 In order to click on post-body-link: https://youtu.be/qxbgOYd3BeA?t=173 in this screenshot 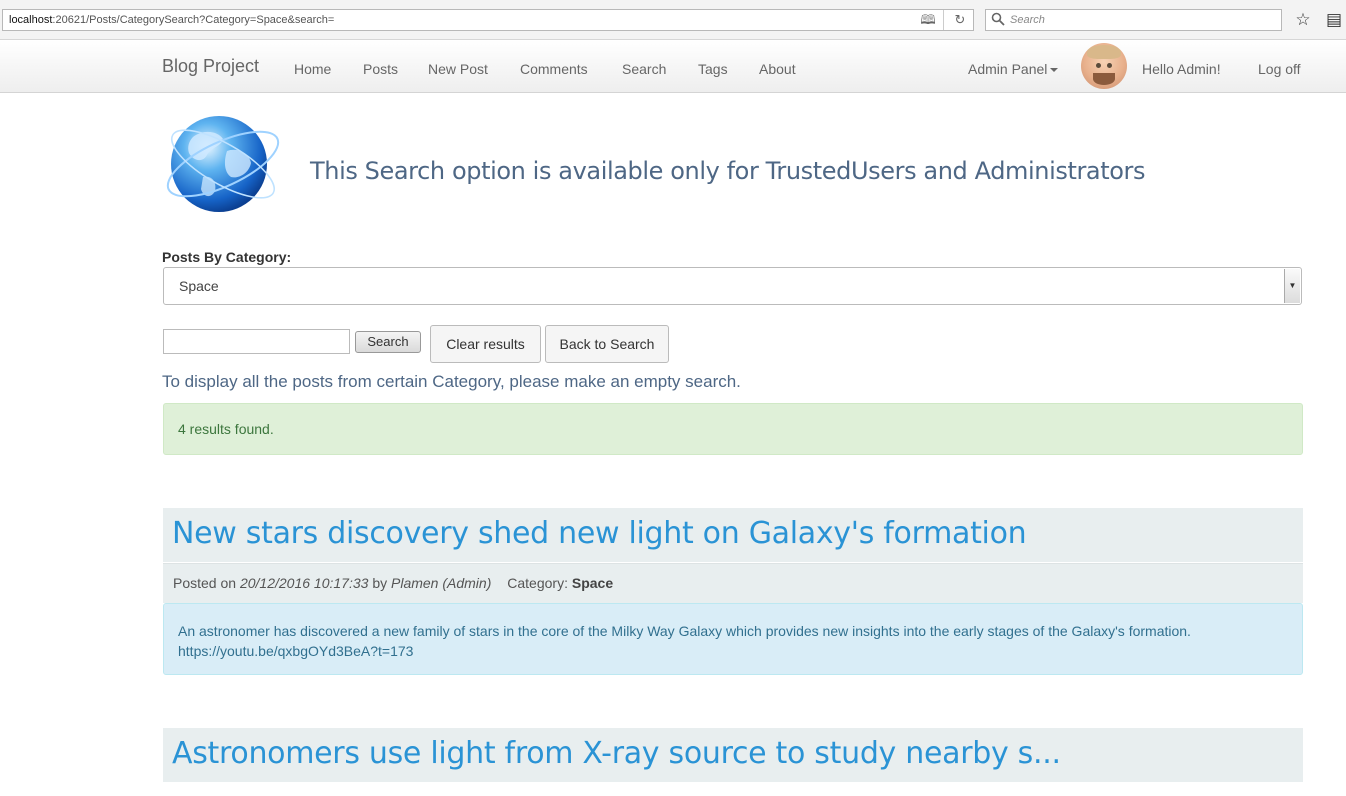, I will do `click(296, 651)`.